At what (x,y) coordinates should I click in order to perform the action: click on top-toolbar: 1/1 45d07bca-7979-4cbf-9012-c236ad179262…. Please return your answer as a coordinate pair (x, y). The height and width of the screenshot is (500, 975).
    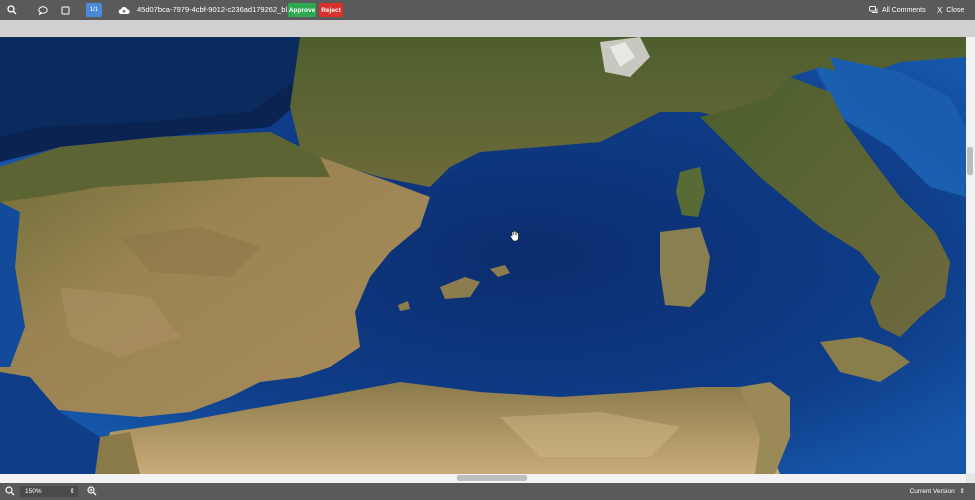
    Looking at the image, I should click on (487, 10).